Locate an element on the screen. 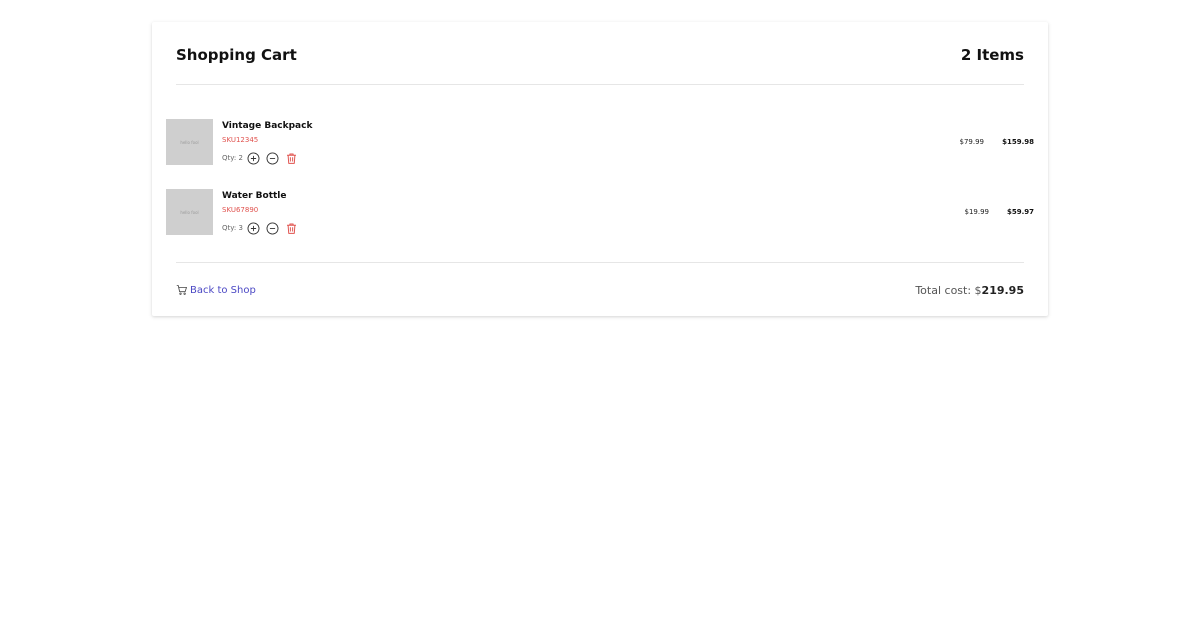 This screenshot has height=630, width=1200. unit-price: $79.99 is located at coordinates (972, 142).